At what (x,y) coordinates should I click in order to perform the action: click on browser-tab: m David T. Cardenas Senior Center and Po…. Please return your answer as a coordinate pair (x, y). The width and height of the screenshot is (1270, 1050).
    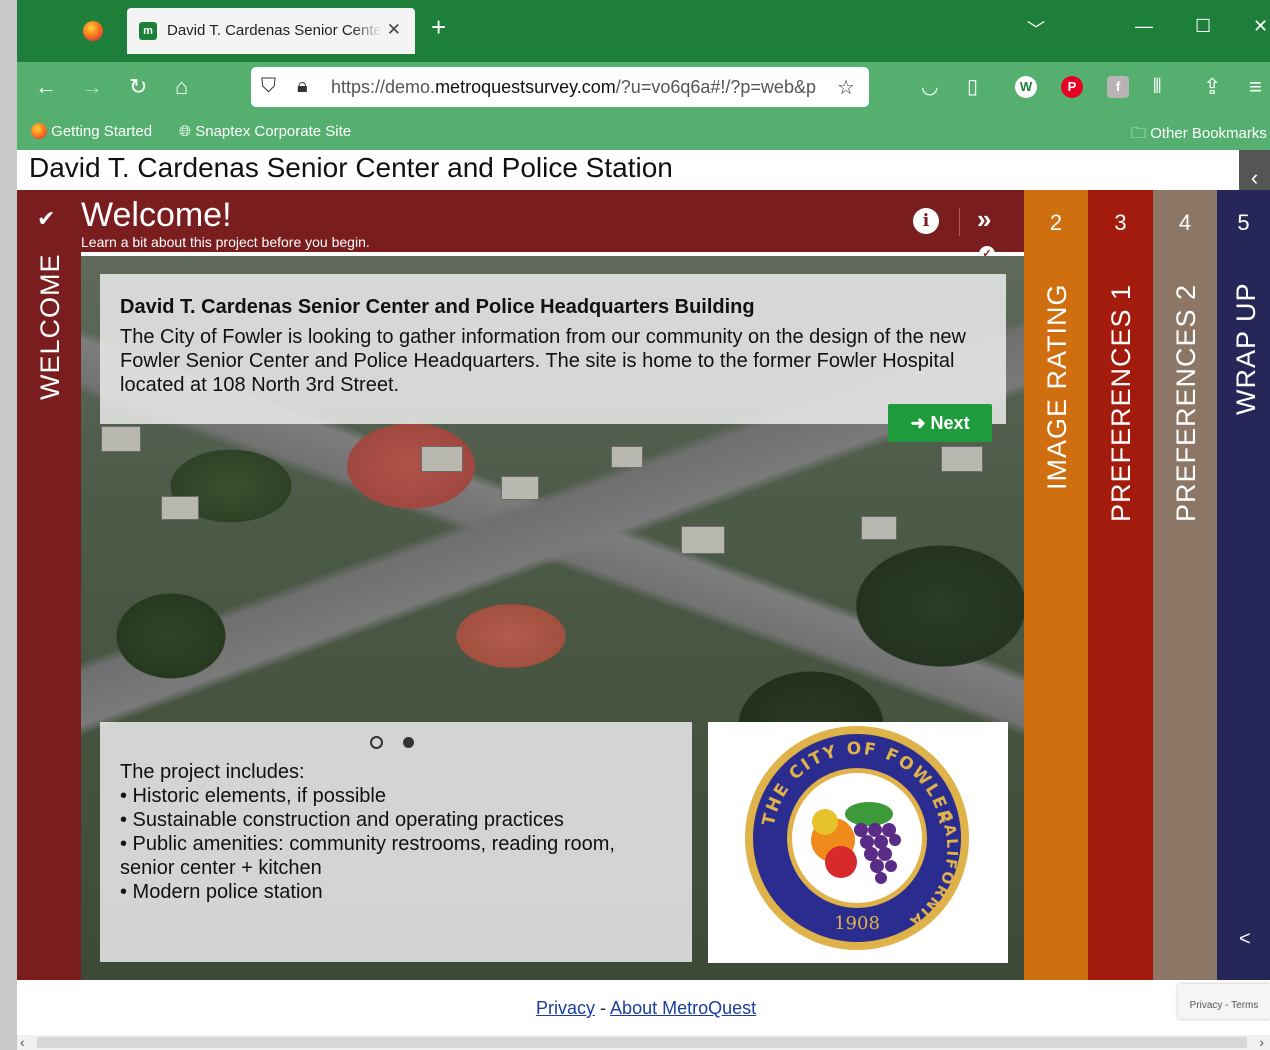
    Looking at the image, I should click on (271, 31).